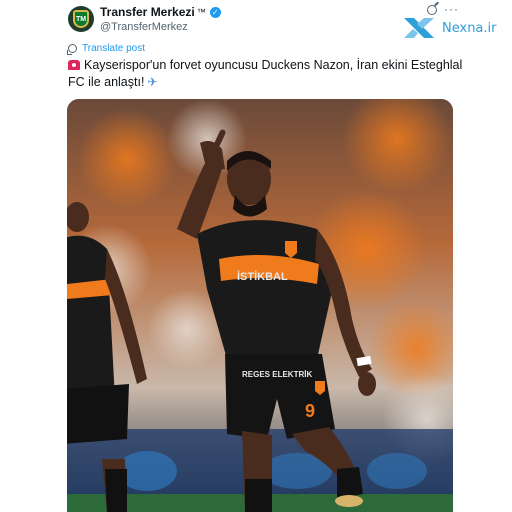 The image size is (512, 512). What do you see at coordinates (72, 49) in the screenshot?
I see `translate-icon` at bounding box center [72, 49].